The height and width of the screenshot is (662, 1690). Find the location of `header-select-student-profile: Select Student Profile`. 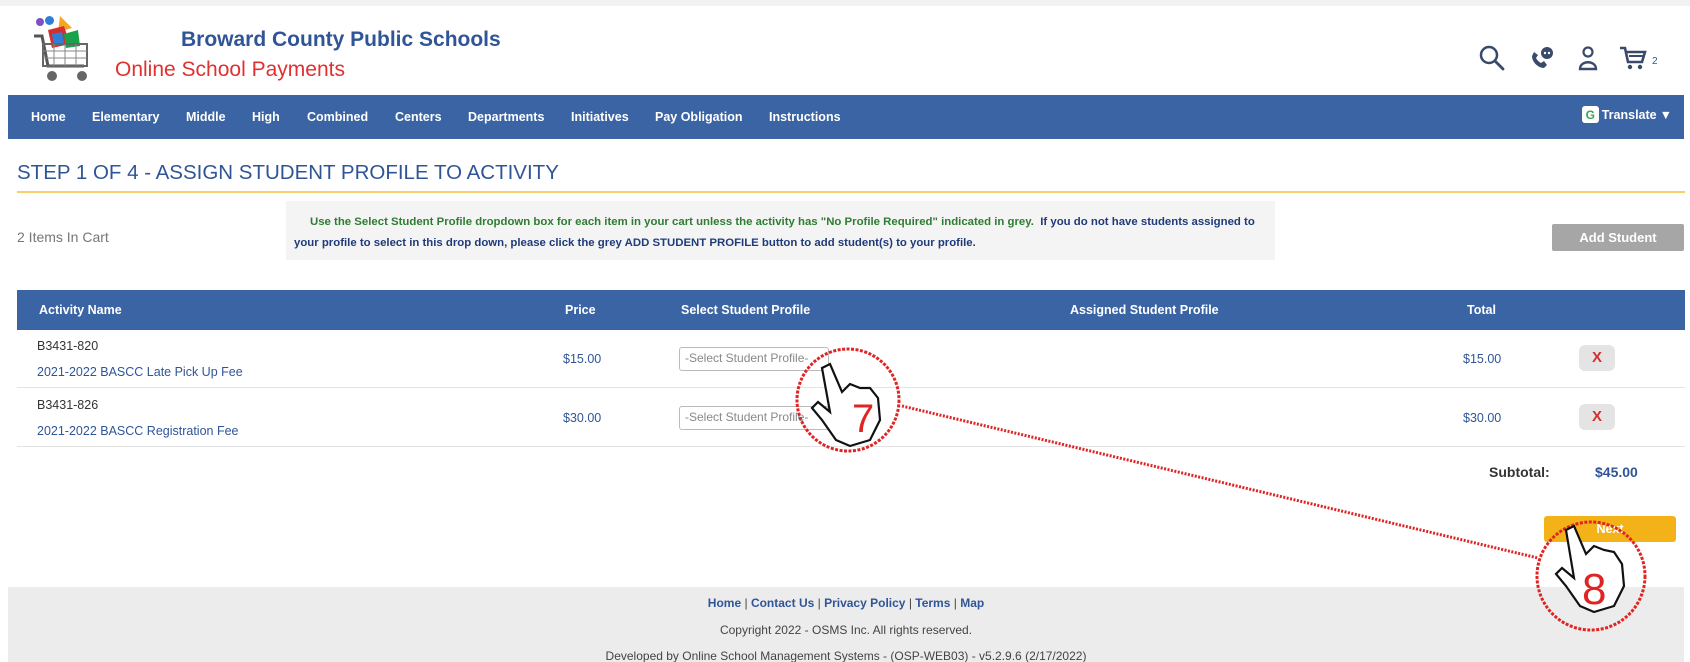

header-select-student-profile: Select Student Profile is located at coordinates (746, 310).